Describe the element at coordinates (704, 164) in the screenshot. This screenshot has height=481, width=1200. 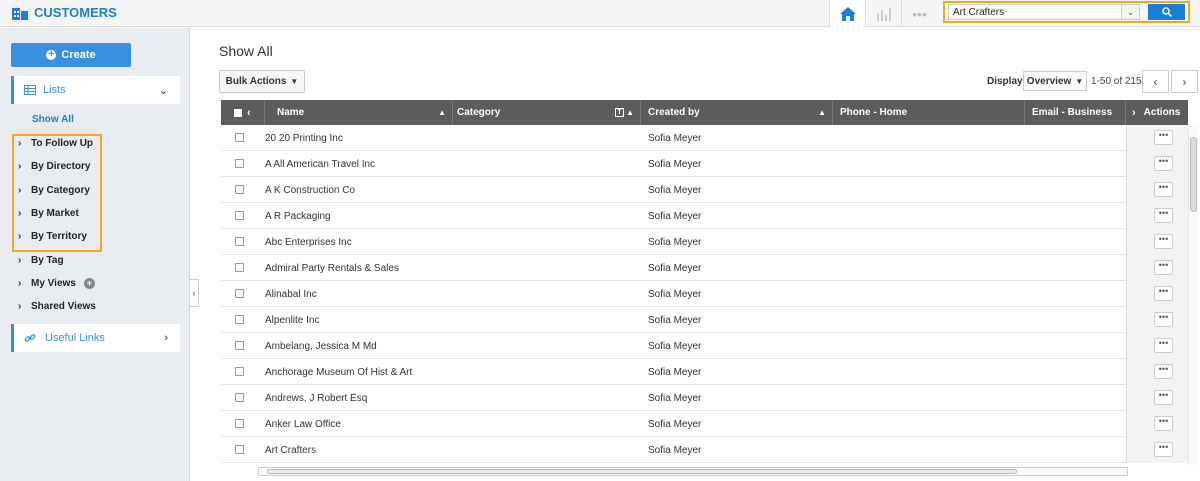
I see `table-row: A All American Travel Inc Sofia Meyer •••` at that location.